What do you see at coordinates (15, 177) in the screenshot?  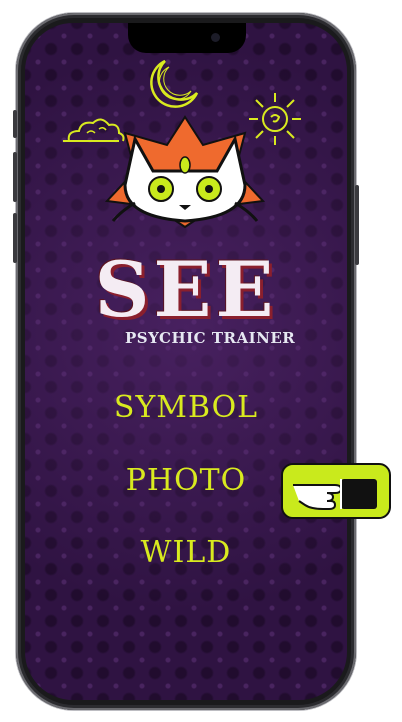 I see `volume-up-button` at bounding box center [15, 177].